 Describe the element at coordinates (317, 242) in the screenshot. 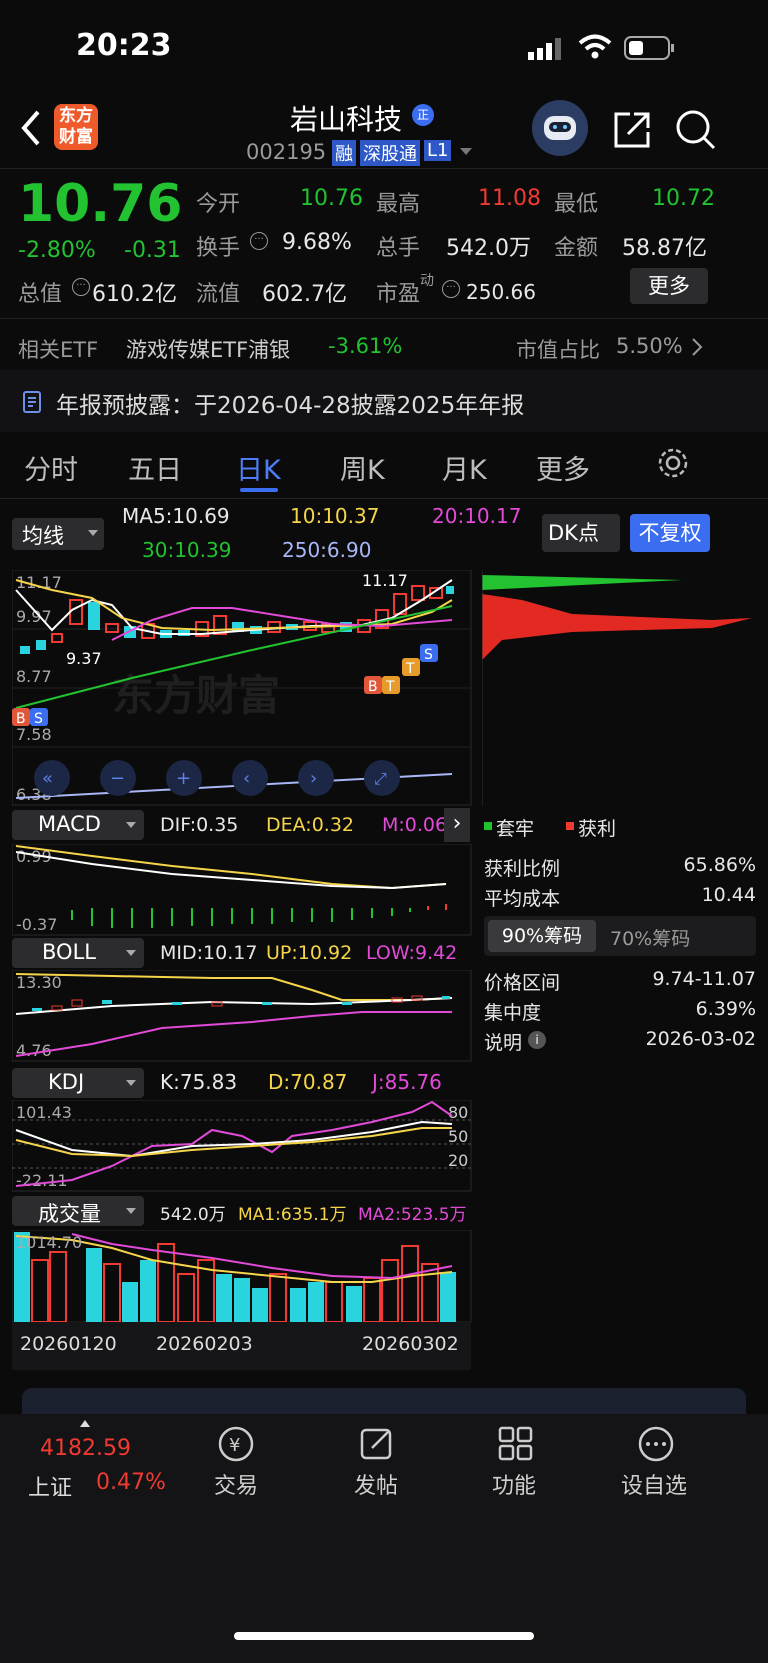

I see `turnover-value: 9.68%` at that location.